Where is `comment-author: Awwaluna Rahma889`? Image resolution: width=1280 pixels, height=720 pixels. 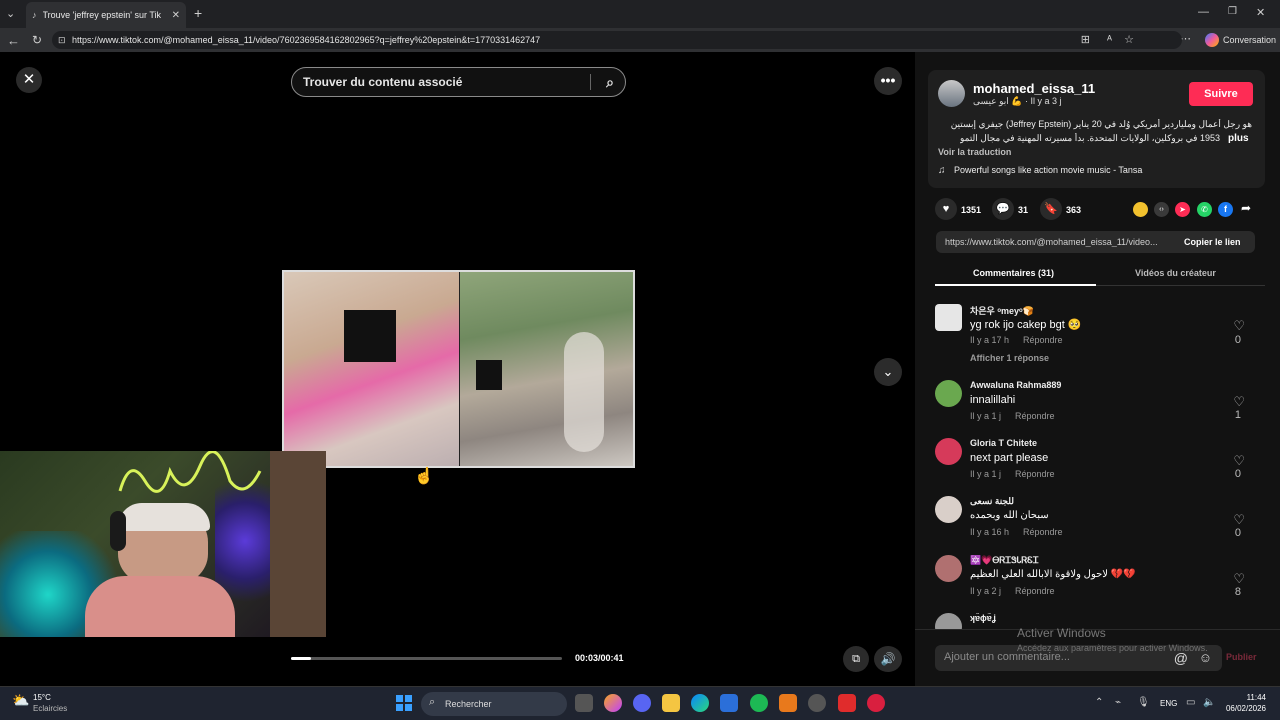
comment-author: Awwaluna Rahma889 is located at coordinates (1015, 385).